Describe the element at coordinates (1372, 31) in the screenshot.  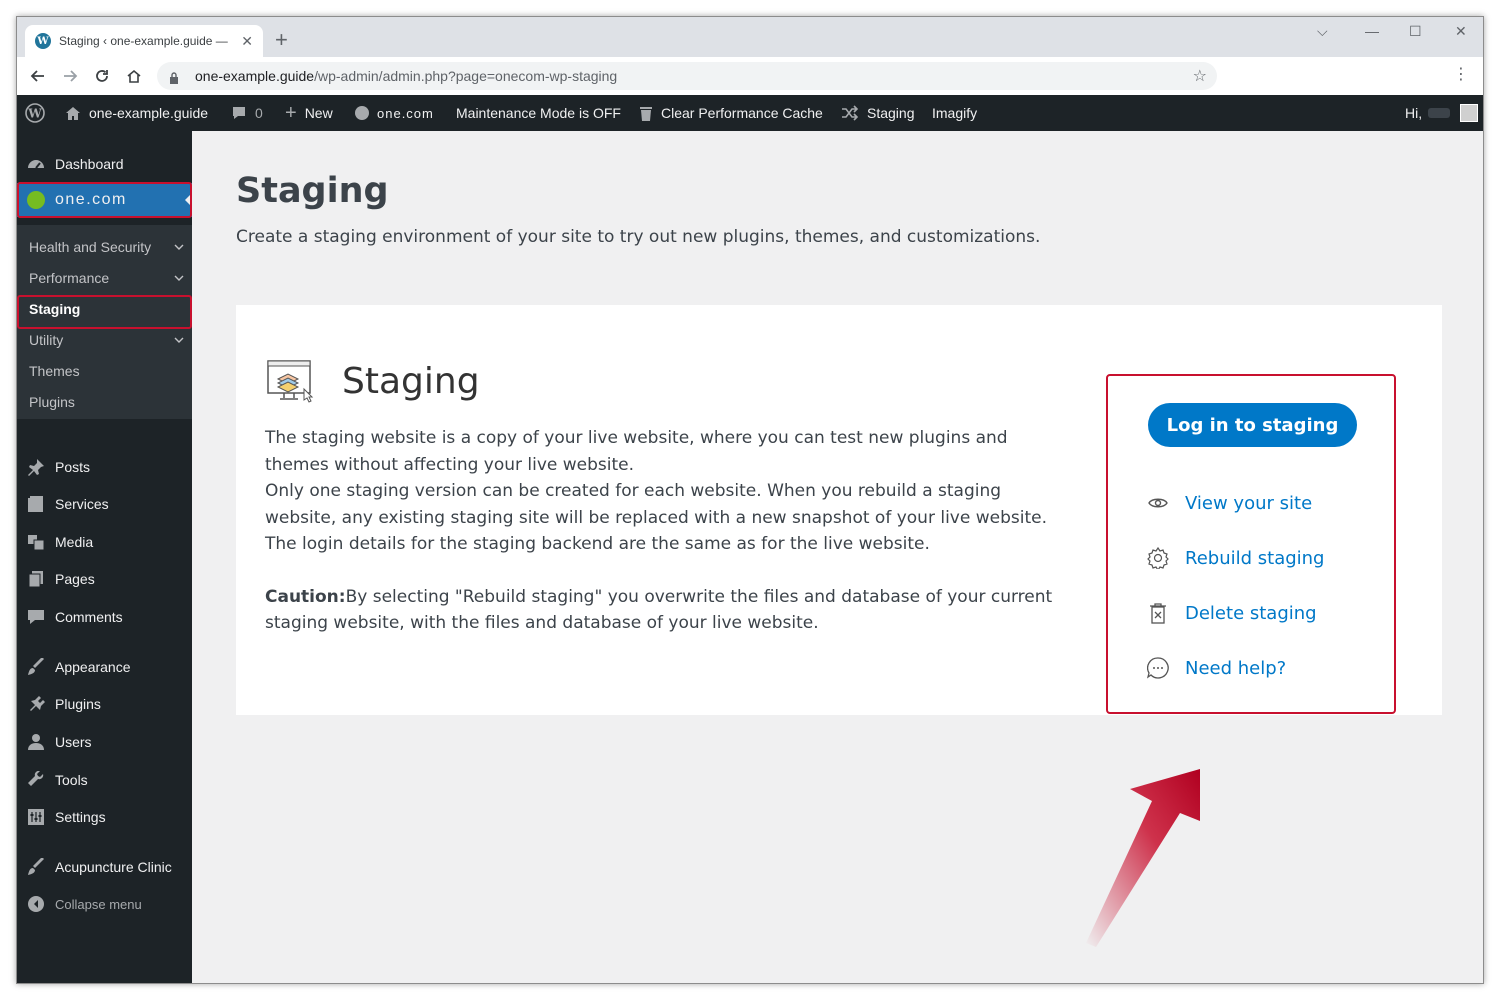
I see `minimize-button: —` at that location.